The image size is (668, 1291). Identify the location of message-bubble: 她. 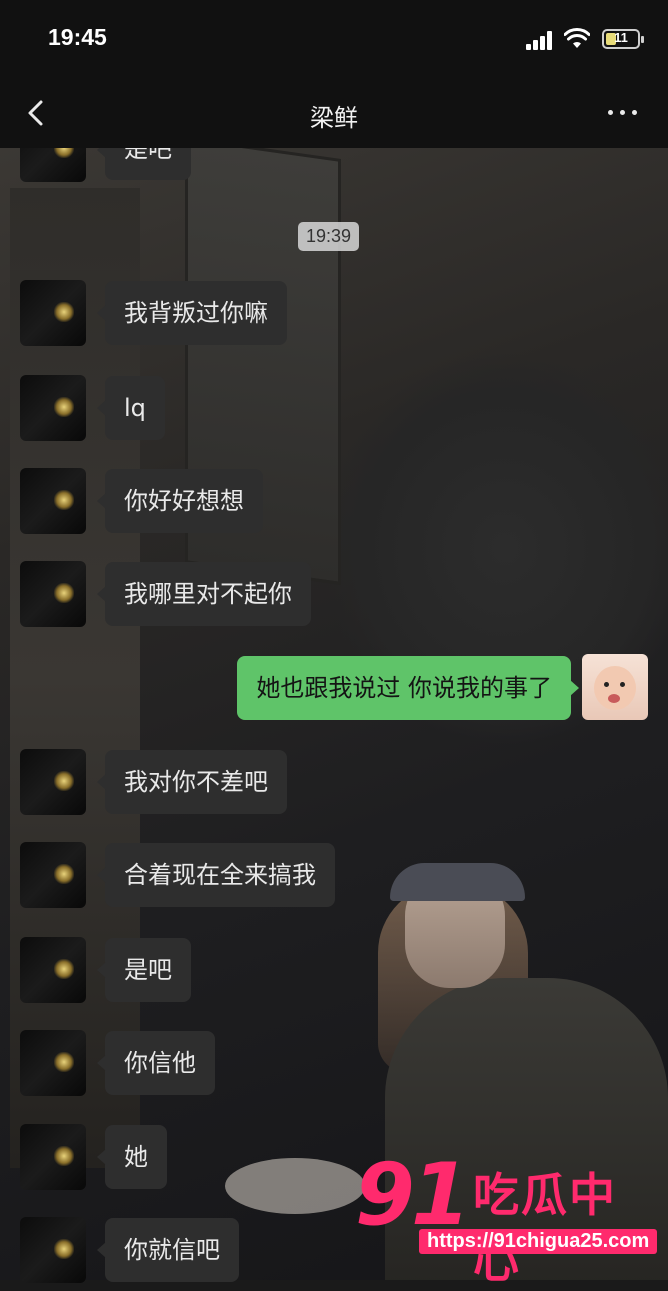
(132, 1157).